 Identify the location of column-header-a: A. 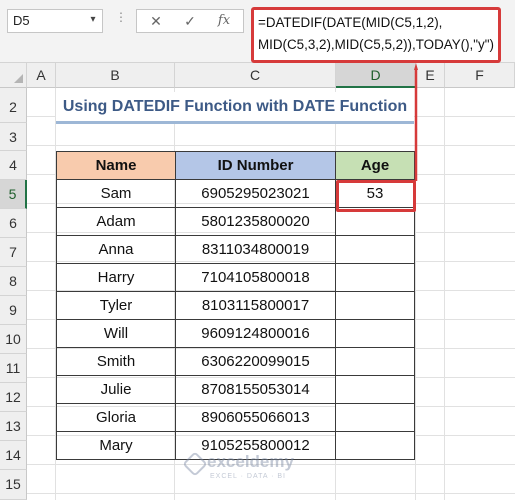
(41, 75).